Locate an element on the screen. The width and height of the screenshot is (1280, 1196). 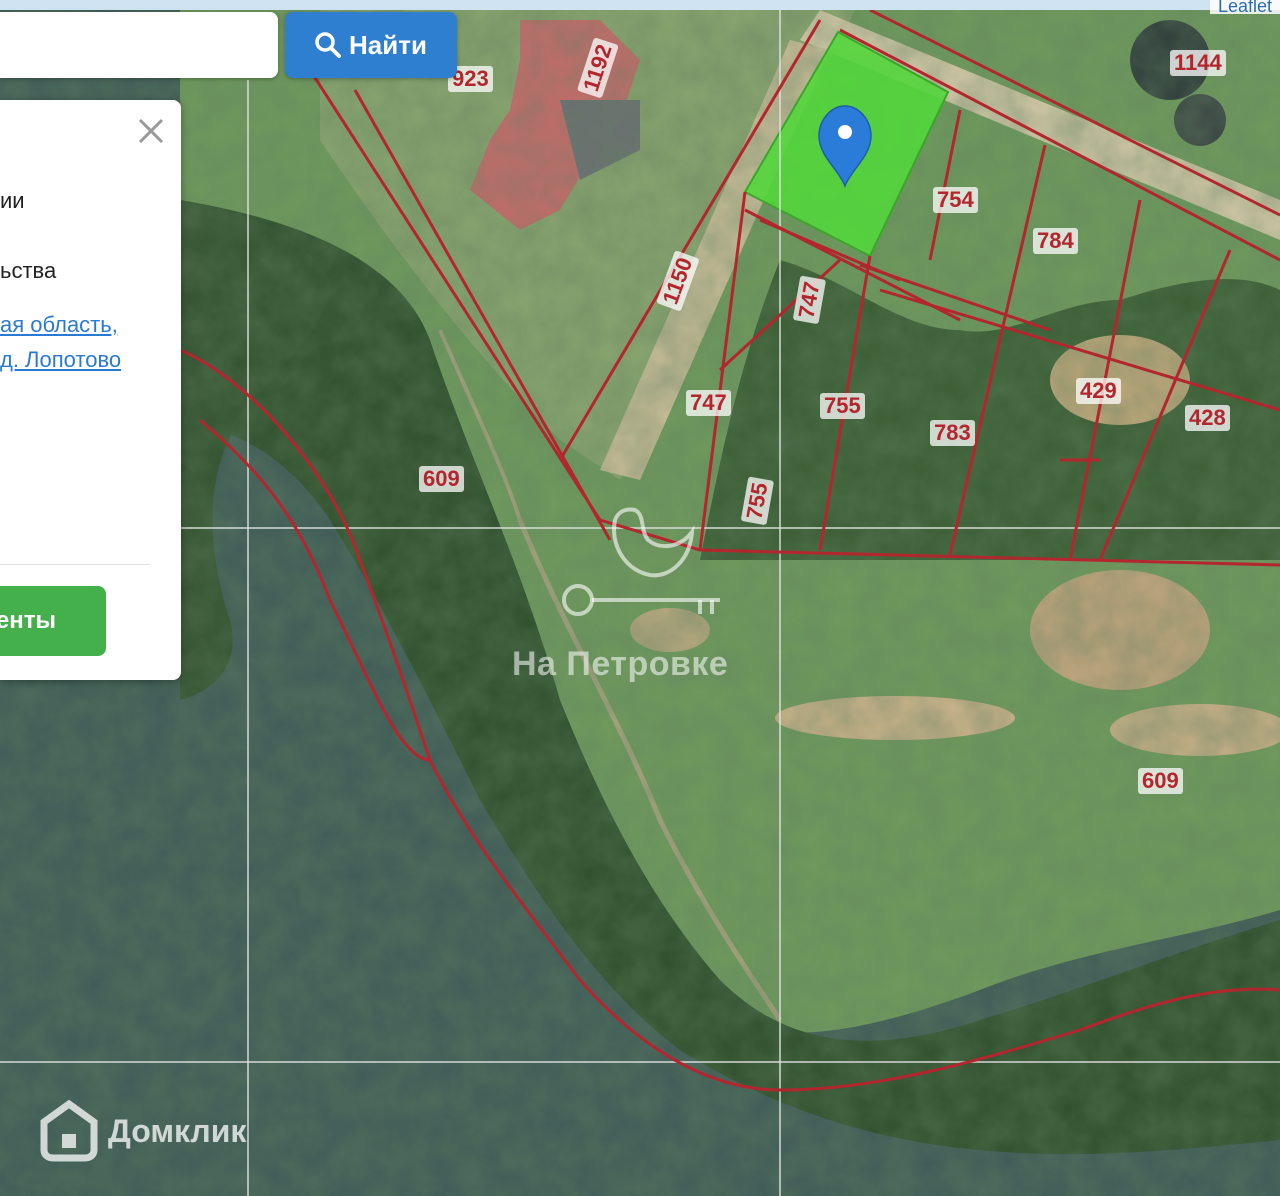
parcel-label: 429 is located at coordinates (1098, 391).